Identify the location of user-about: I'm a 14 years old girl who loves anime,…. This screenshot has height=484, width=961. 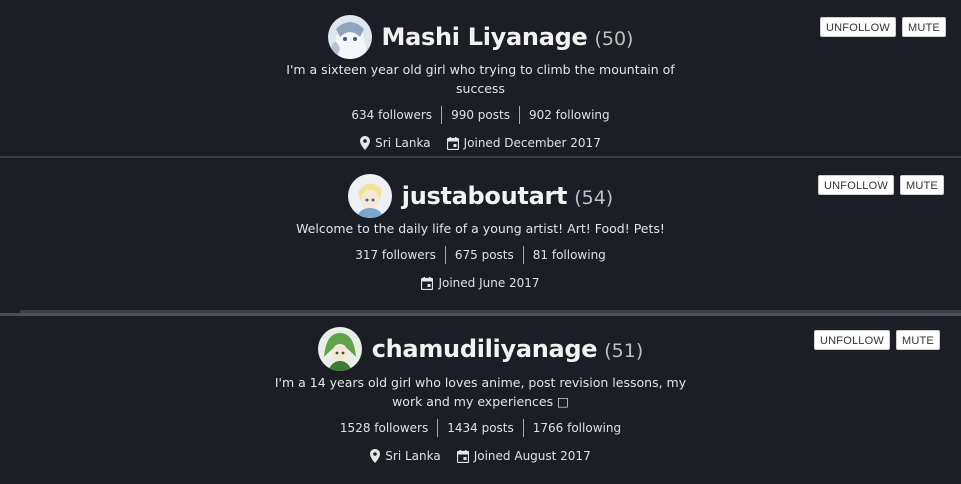
(480, 392).